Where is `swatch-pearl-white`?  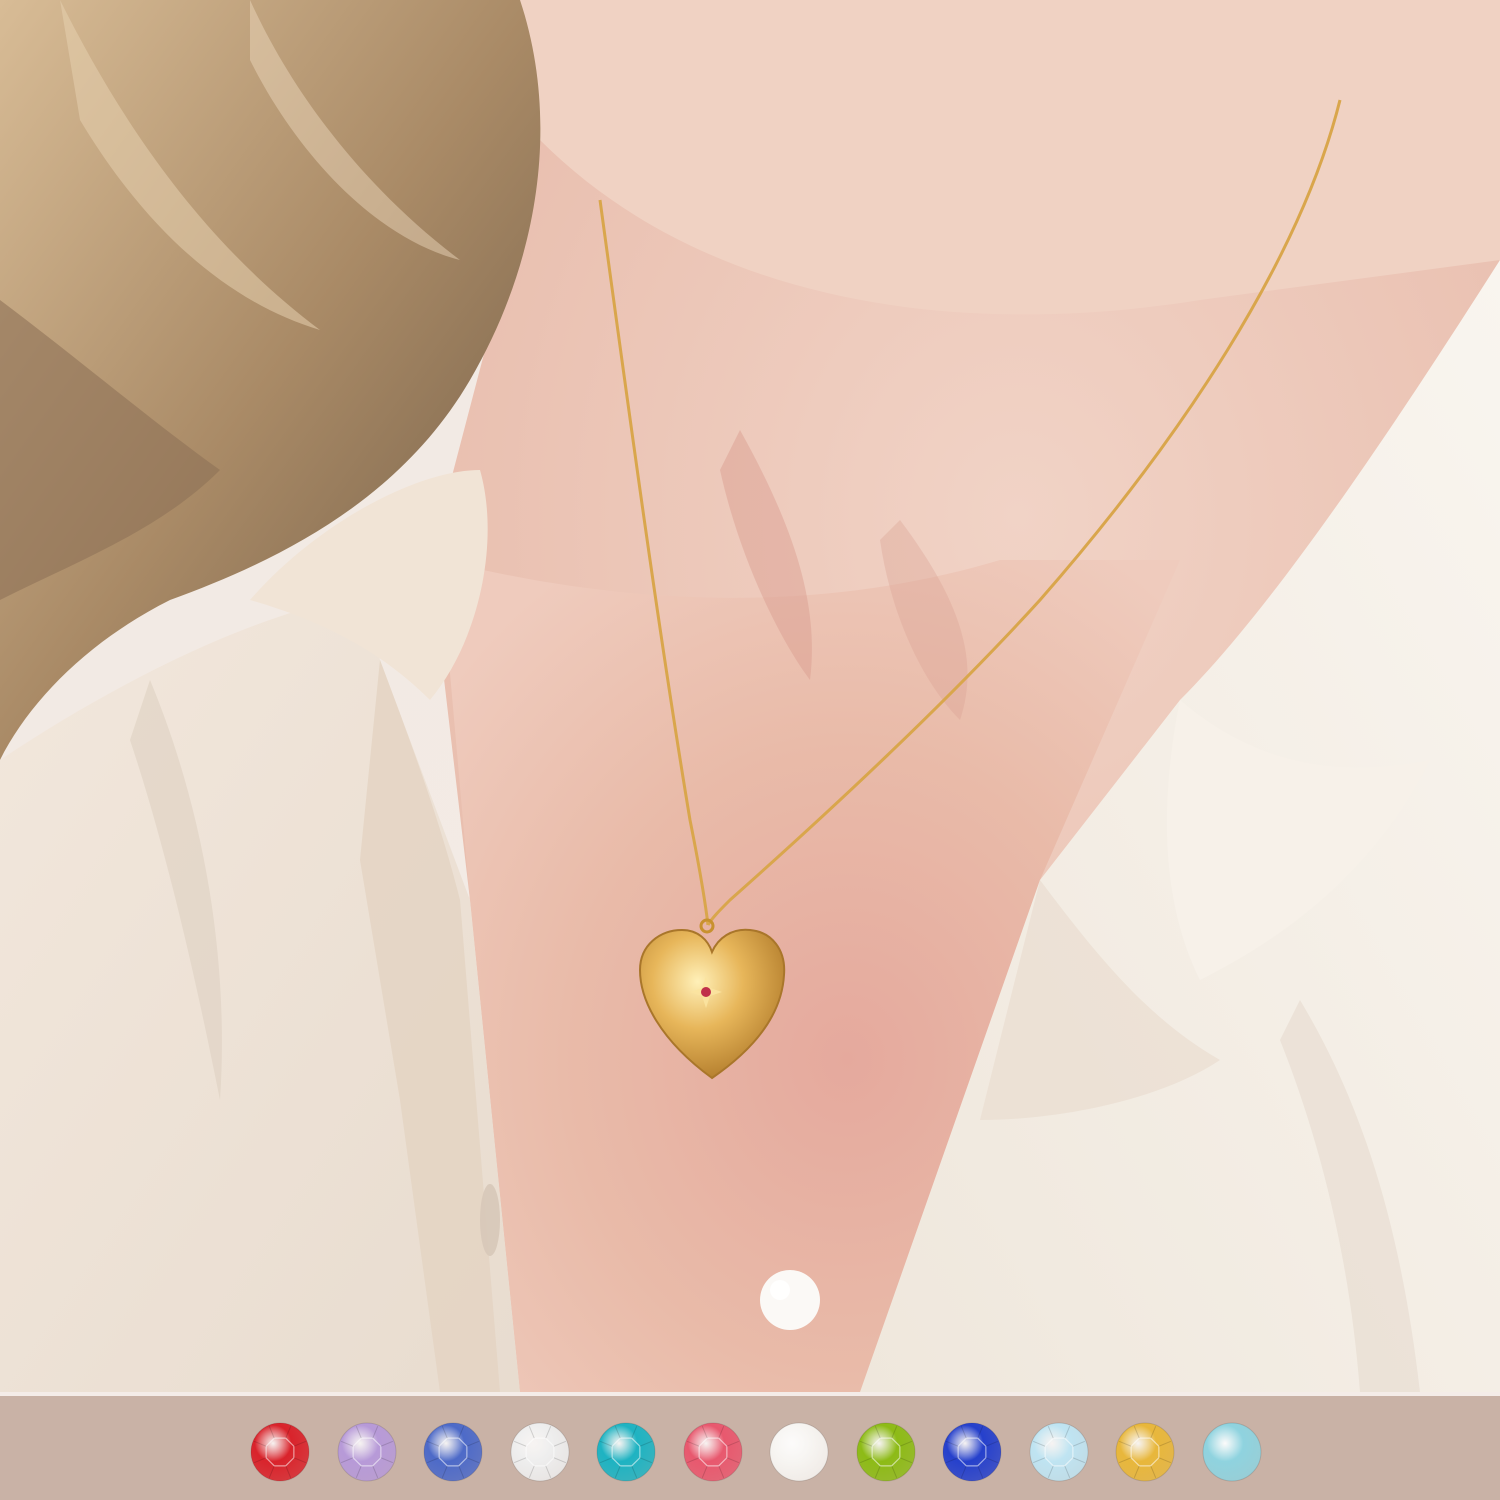
swatch-pearl-white is located at coordinates (799, 1452).